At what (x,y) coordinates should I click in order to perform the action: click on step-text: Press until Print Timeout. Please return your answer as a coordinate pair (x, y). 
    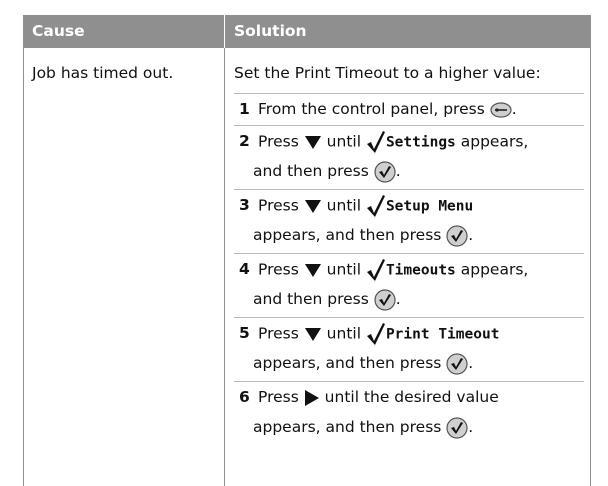
    Looking at the image, I should click on (378, 334).